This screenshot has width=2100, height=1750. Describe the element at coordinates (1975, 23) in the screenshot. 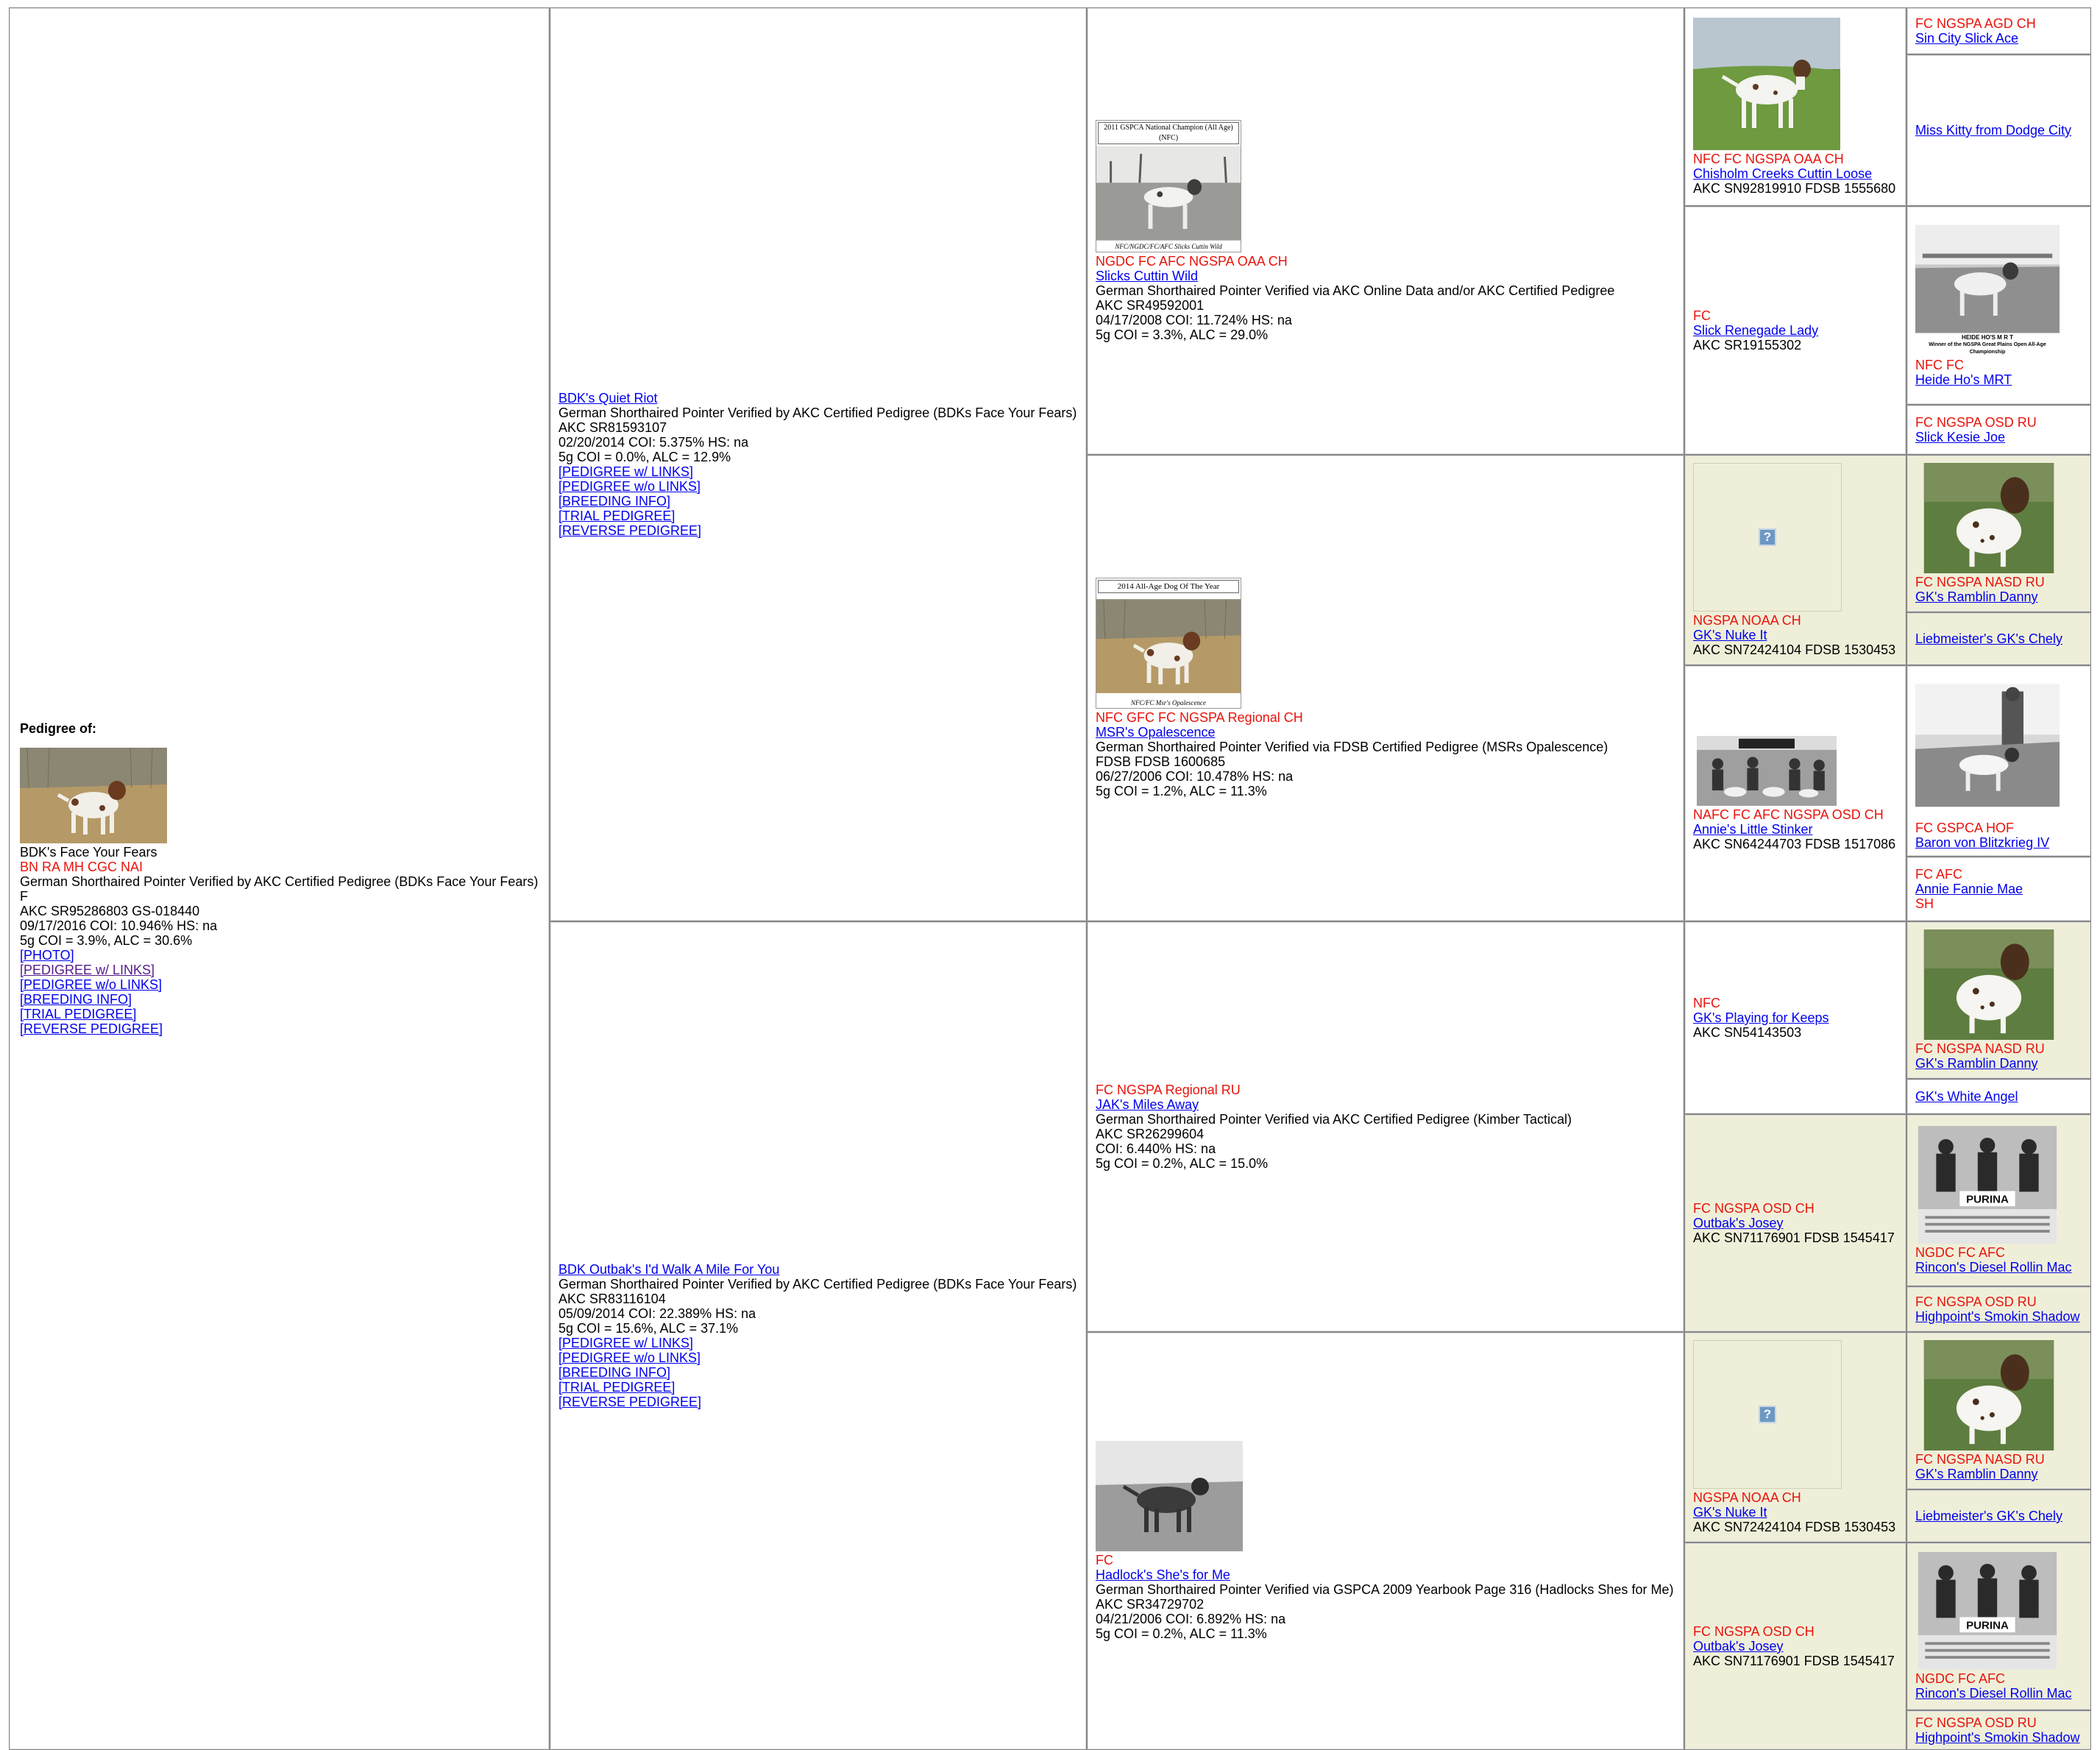

I see `ancestor-titles: FC NGSPA AGD CH` at that location.